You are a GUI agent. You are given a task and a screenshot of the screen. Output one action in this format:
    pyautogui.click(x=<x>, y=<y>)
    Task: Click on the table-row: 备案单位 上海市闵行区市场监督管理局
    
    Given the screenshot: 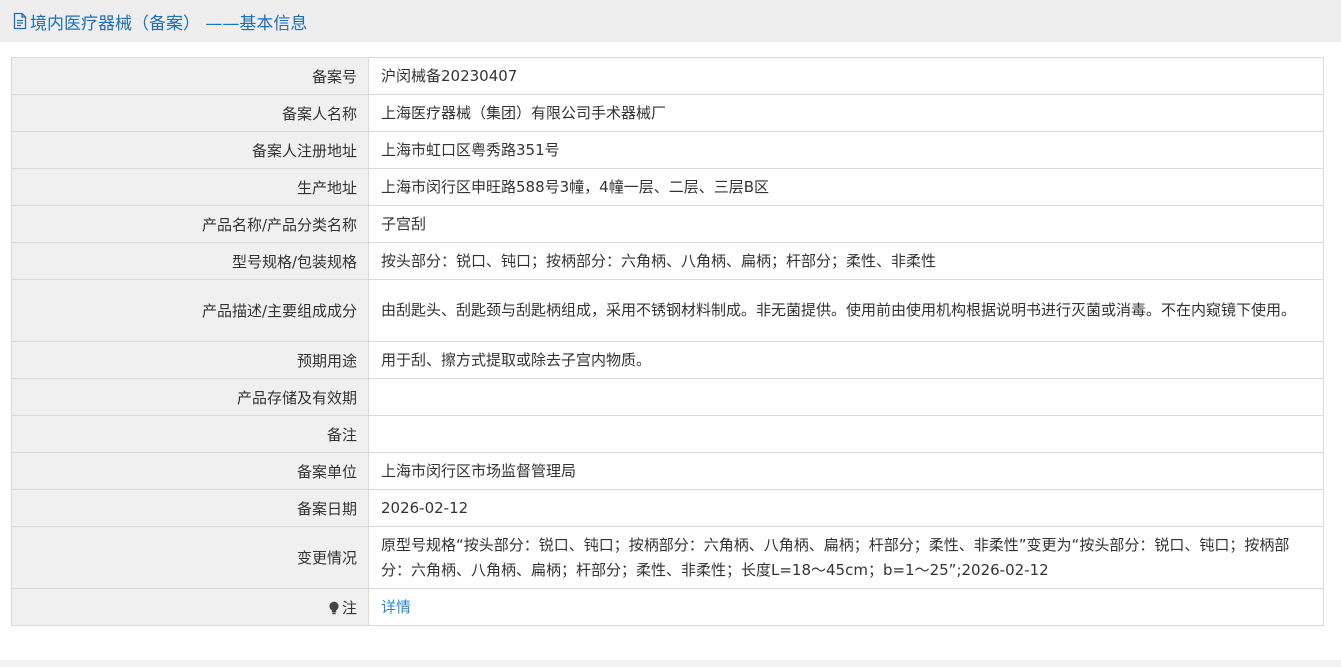 What is the action you would take?
    pyautogui.click(x=667, y=471)
    